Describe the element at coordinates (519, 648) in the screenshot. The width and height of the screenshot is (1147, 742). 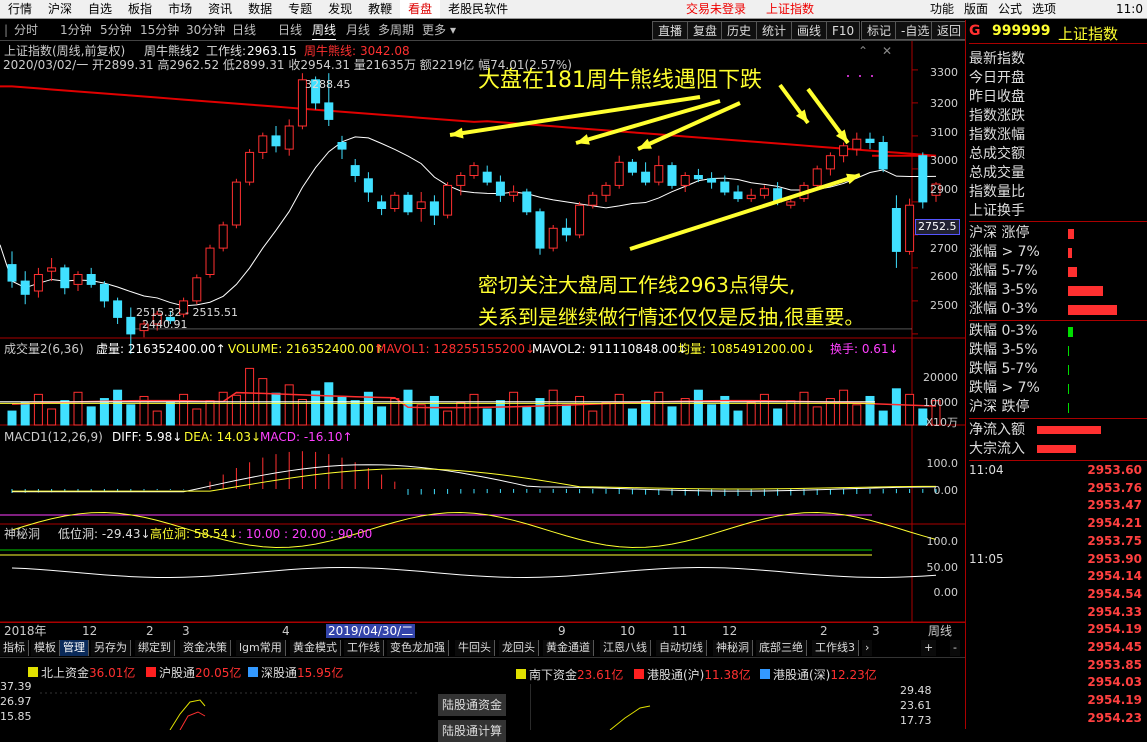
I see `tab-dragon-back: 龙回头` at that location.